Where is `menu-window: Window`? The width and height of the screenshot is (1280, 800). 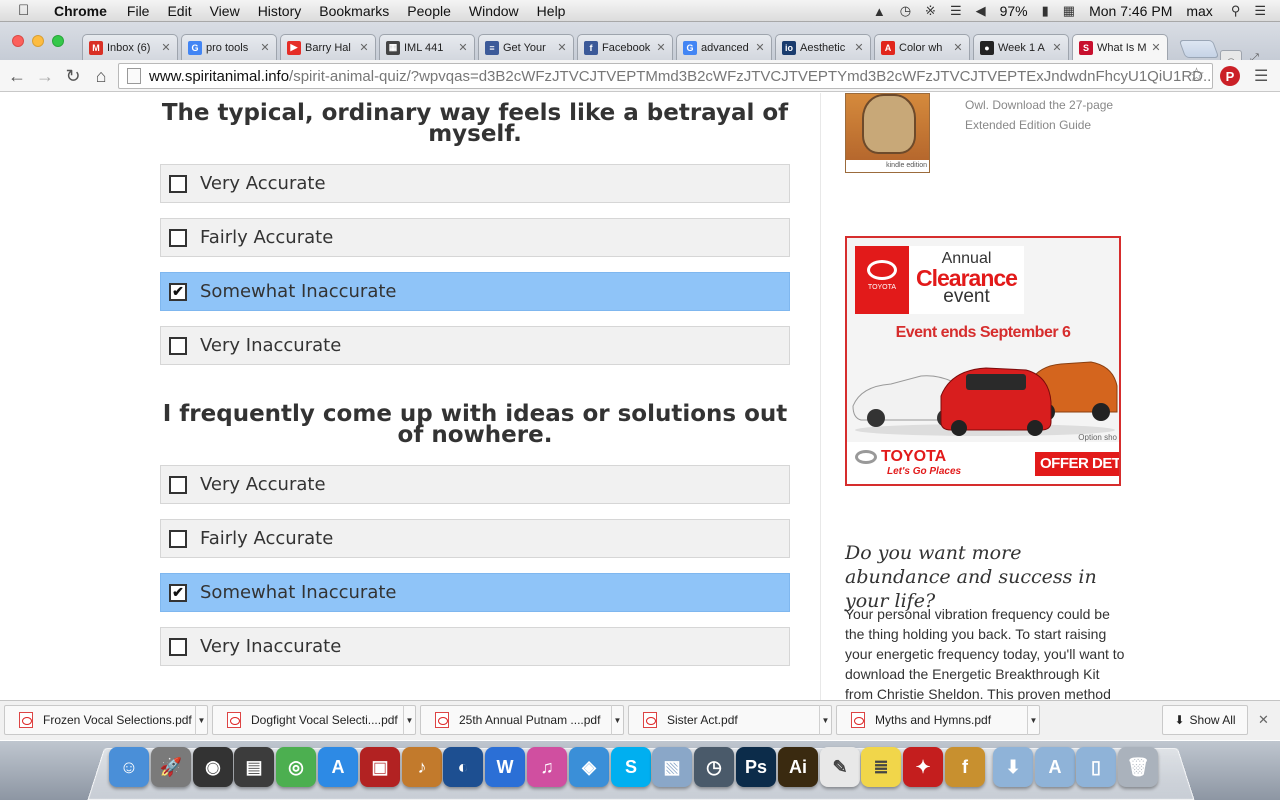 menu-window: Window is located at coordinates (494, 11).